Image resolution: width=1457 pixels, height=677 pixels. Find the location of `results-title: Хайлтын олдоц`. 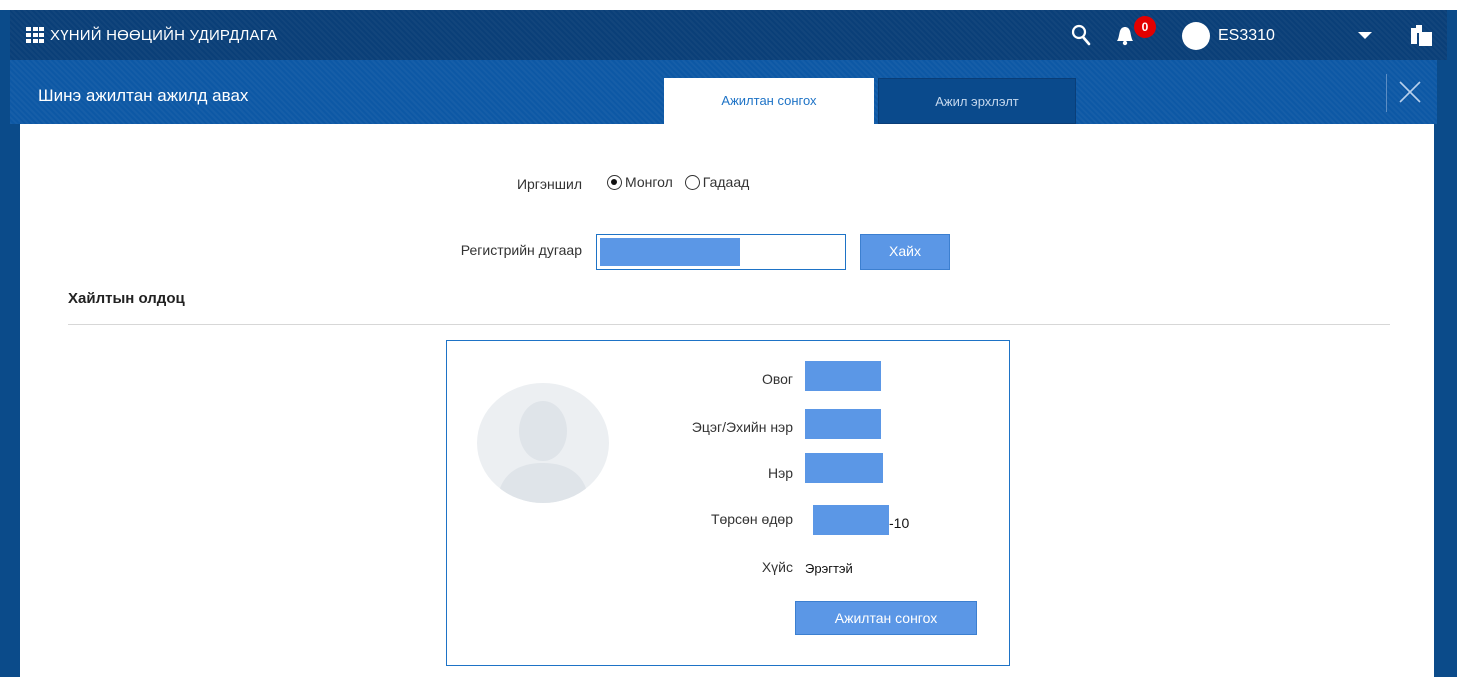

results-title: Хайлтын олдоц is located at coordinates (126, 298).